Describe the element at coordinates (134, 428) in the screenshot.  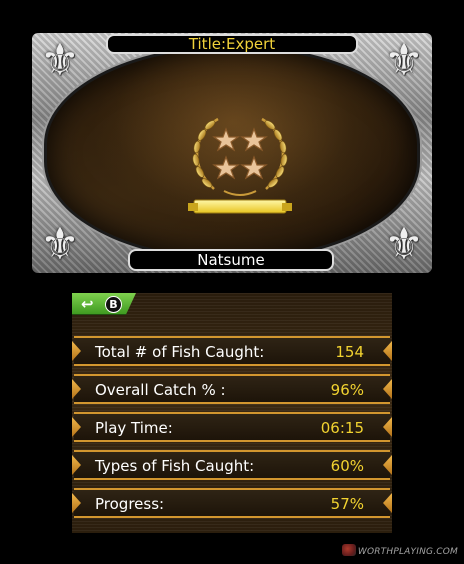
I see `stat-label: Play Time:` at that location.